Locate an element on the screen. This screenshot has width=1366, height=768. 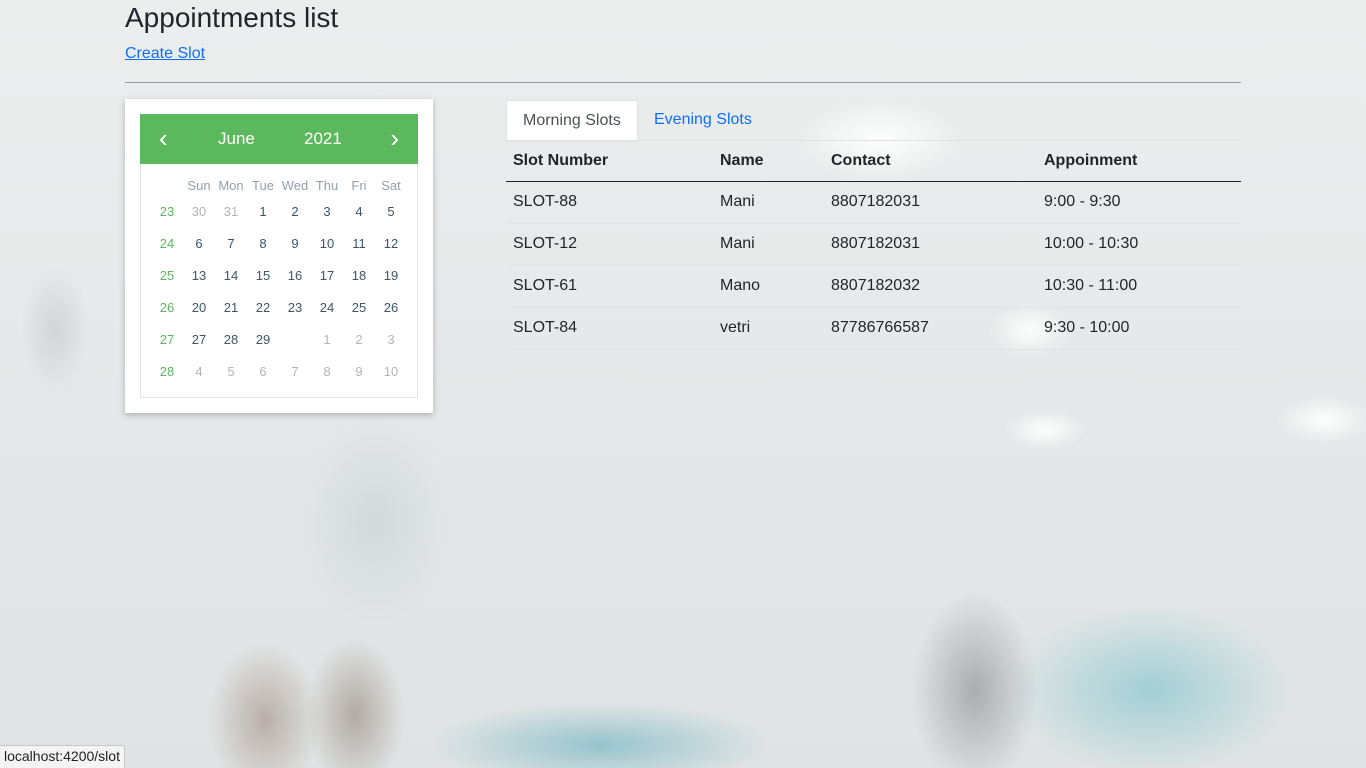
calendar-day: 20 is located at coordinates (199, 308).